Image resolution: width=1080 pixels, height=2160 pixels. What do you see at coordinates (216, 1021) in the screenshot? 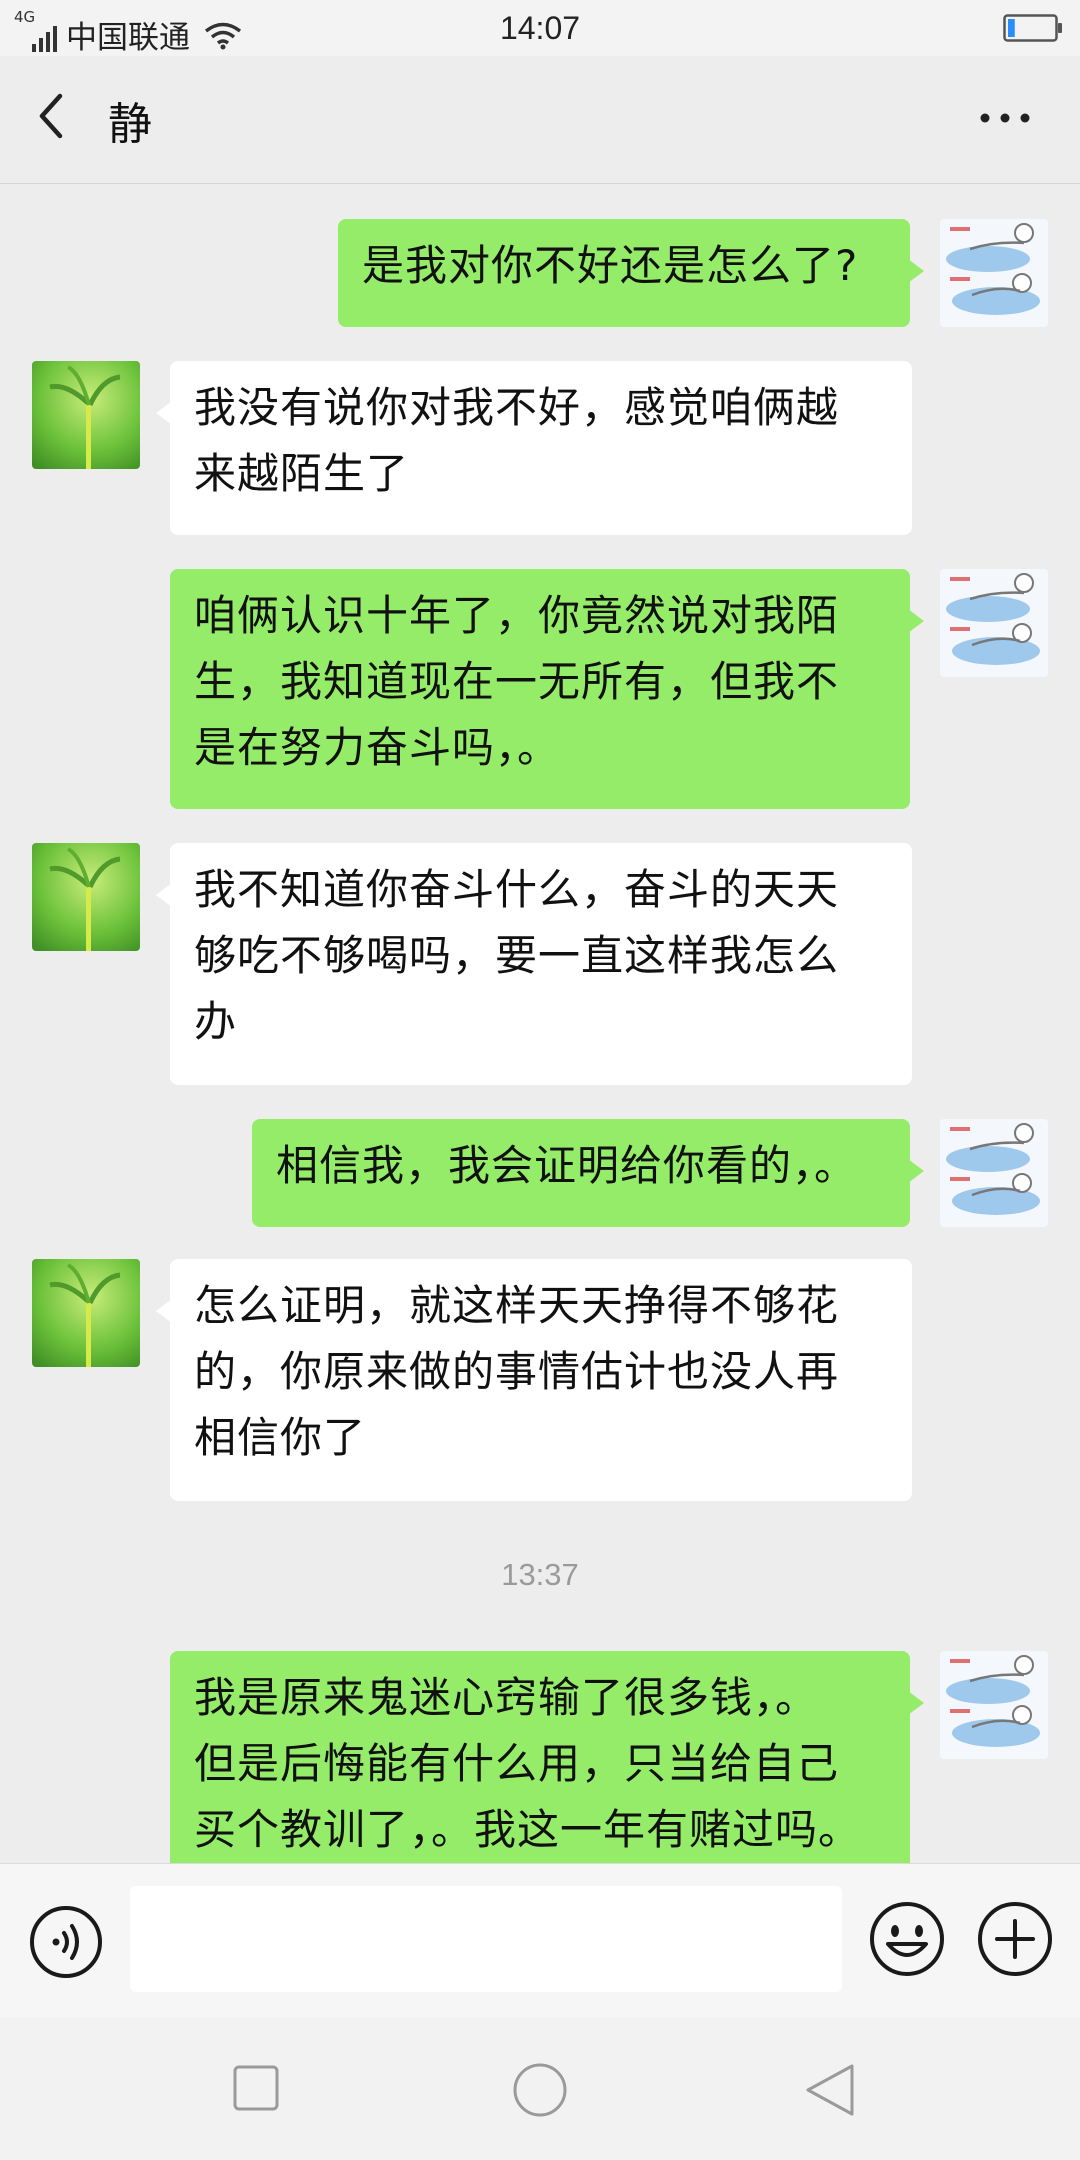
I see `message-line: 办` at bounding box center [216, 1021].